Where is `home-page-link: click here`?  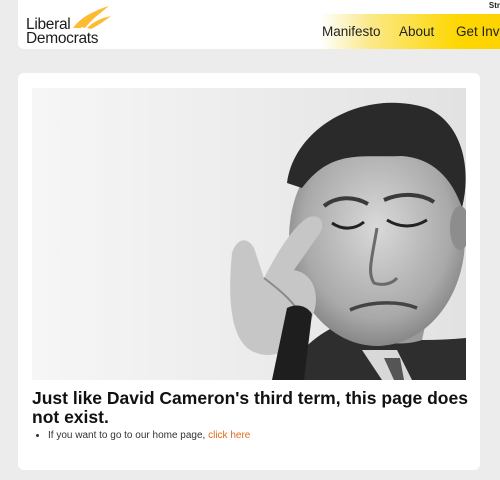 home-page-link: click here is located at coordinates (229, 435).